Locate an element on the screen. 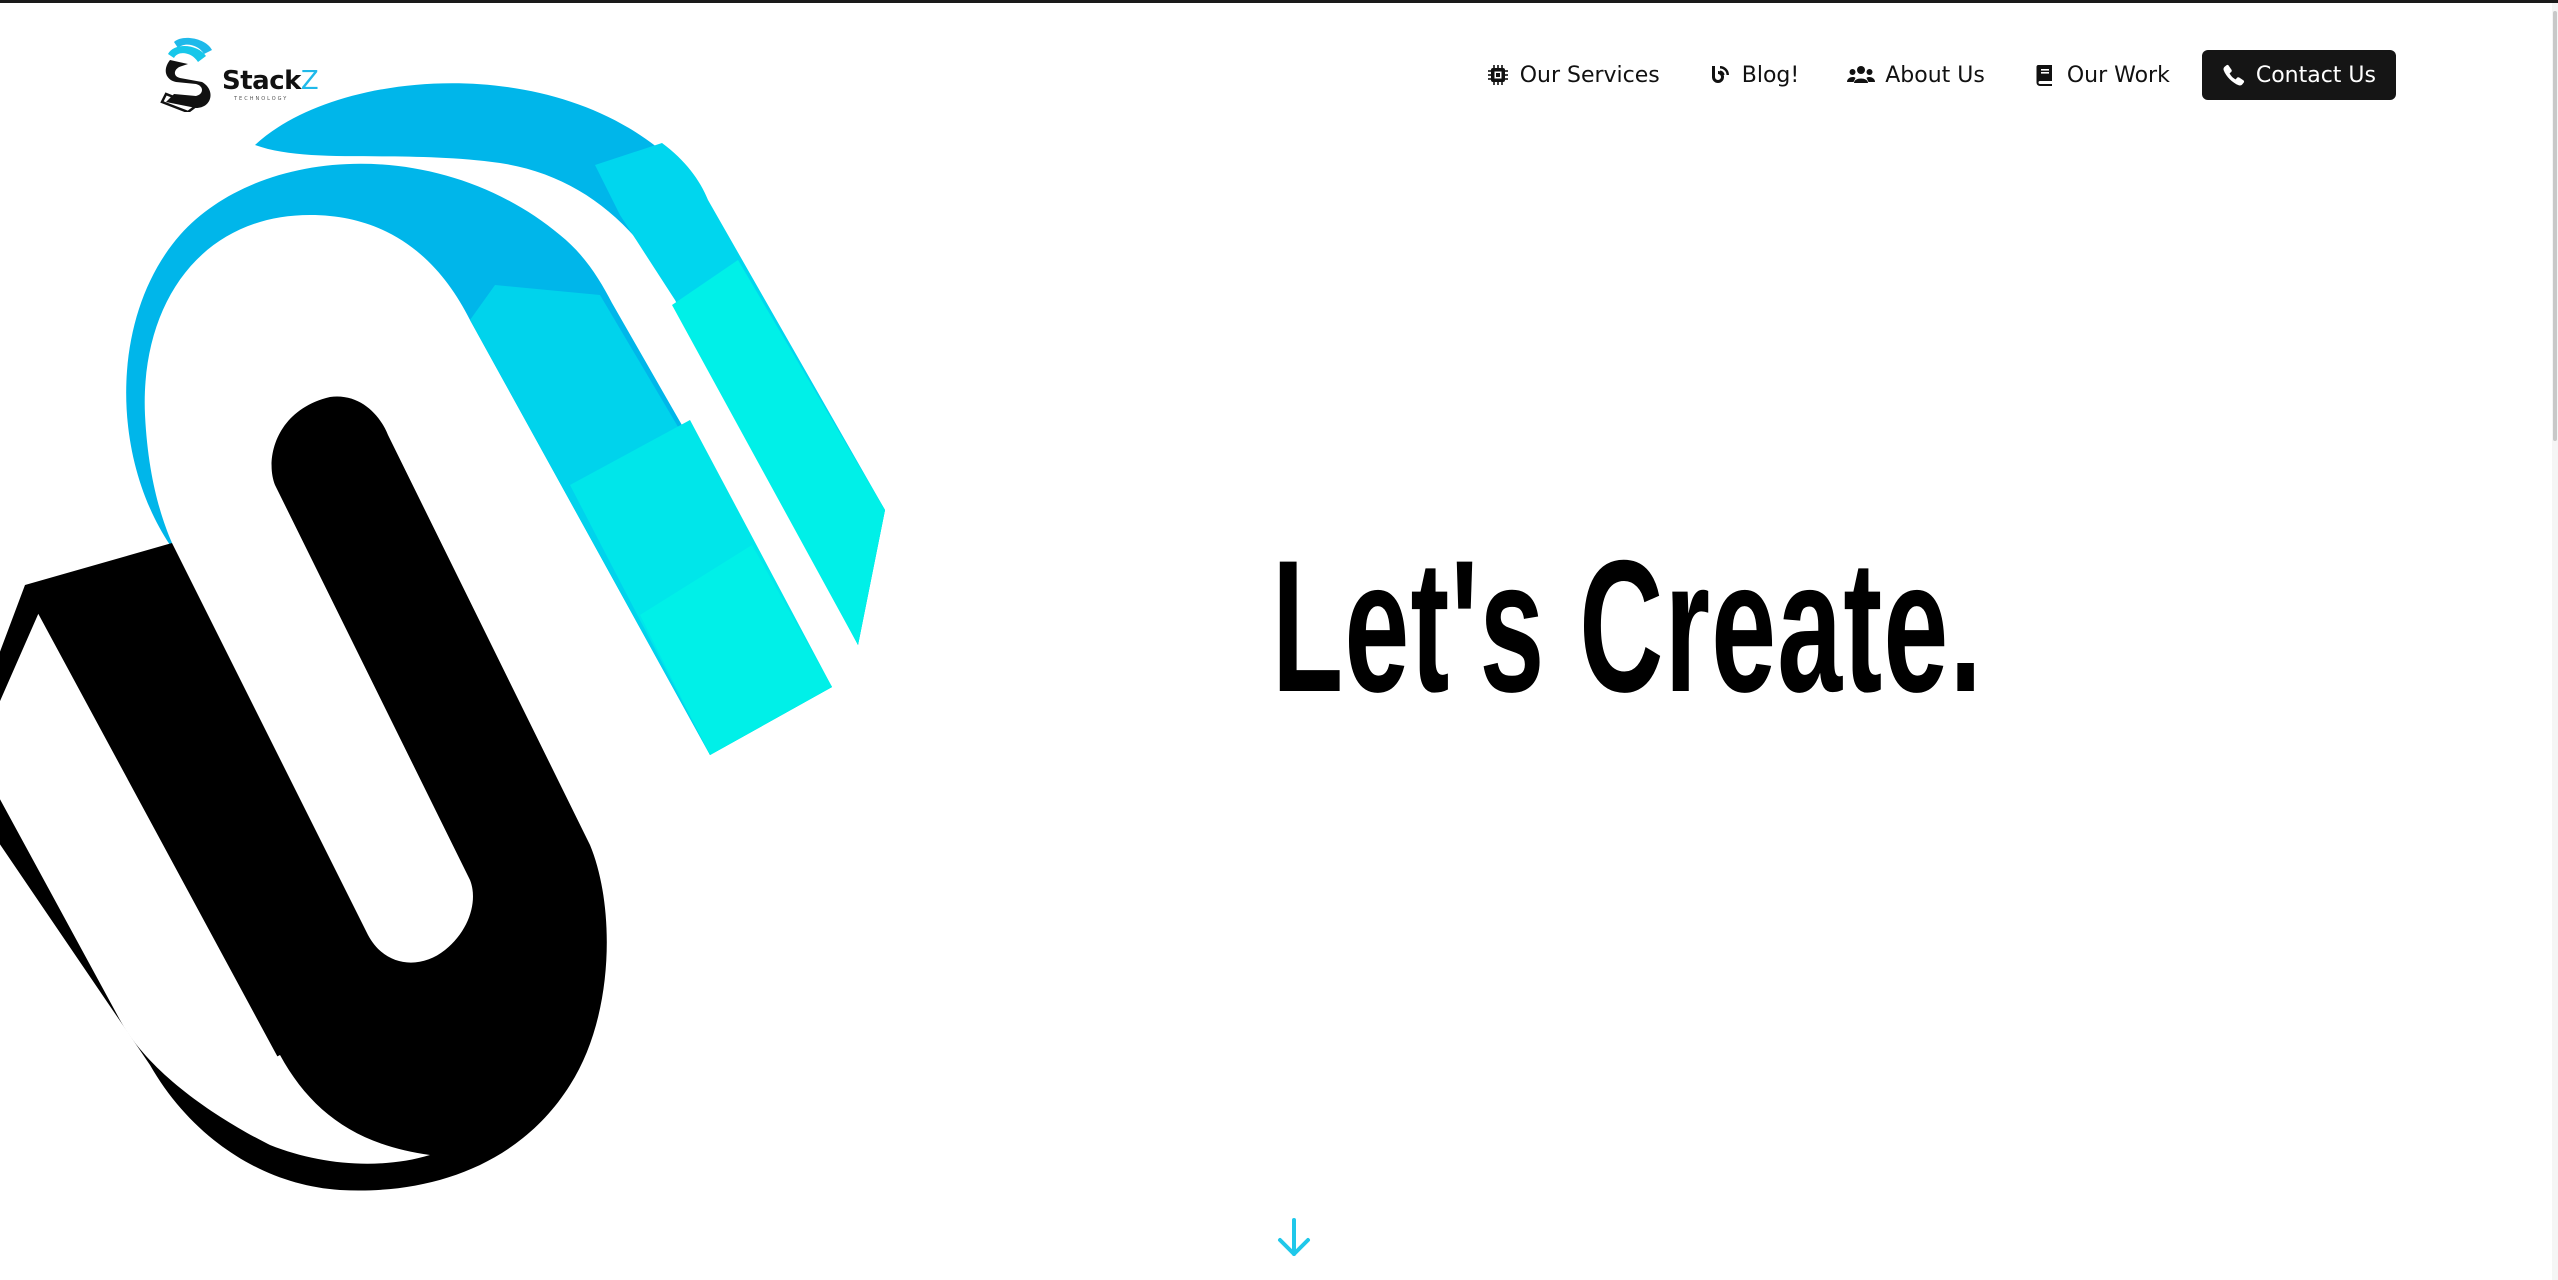  nav-label: About Us is located at coordinates (1935, 75).